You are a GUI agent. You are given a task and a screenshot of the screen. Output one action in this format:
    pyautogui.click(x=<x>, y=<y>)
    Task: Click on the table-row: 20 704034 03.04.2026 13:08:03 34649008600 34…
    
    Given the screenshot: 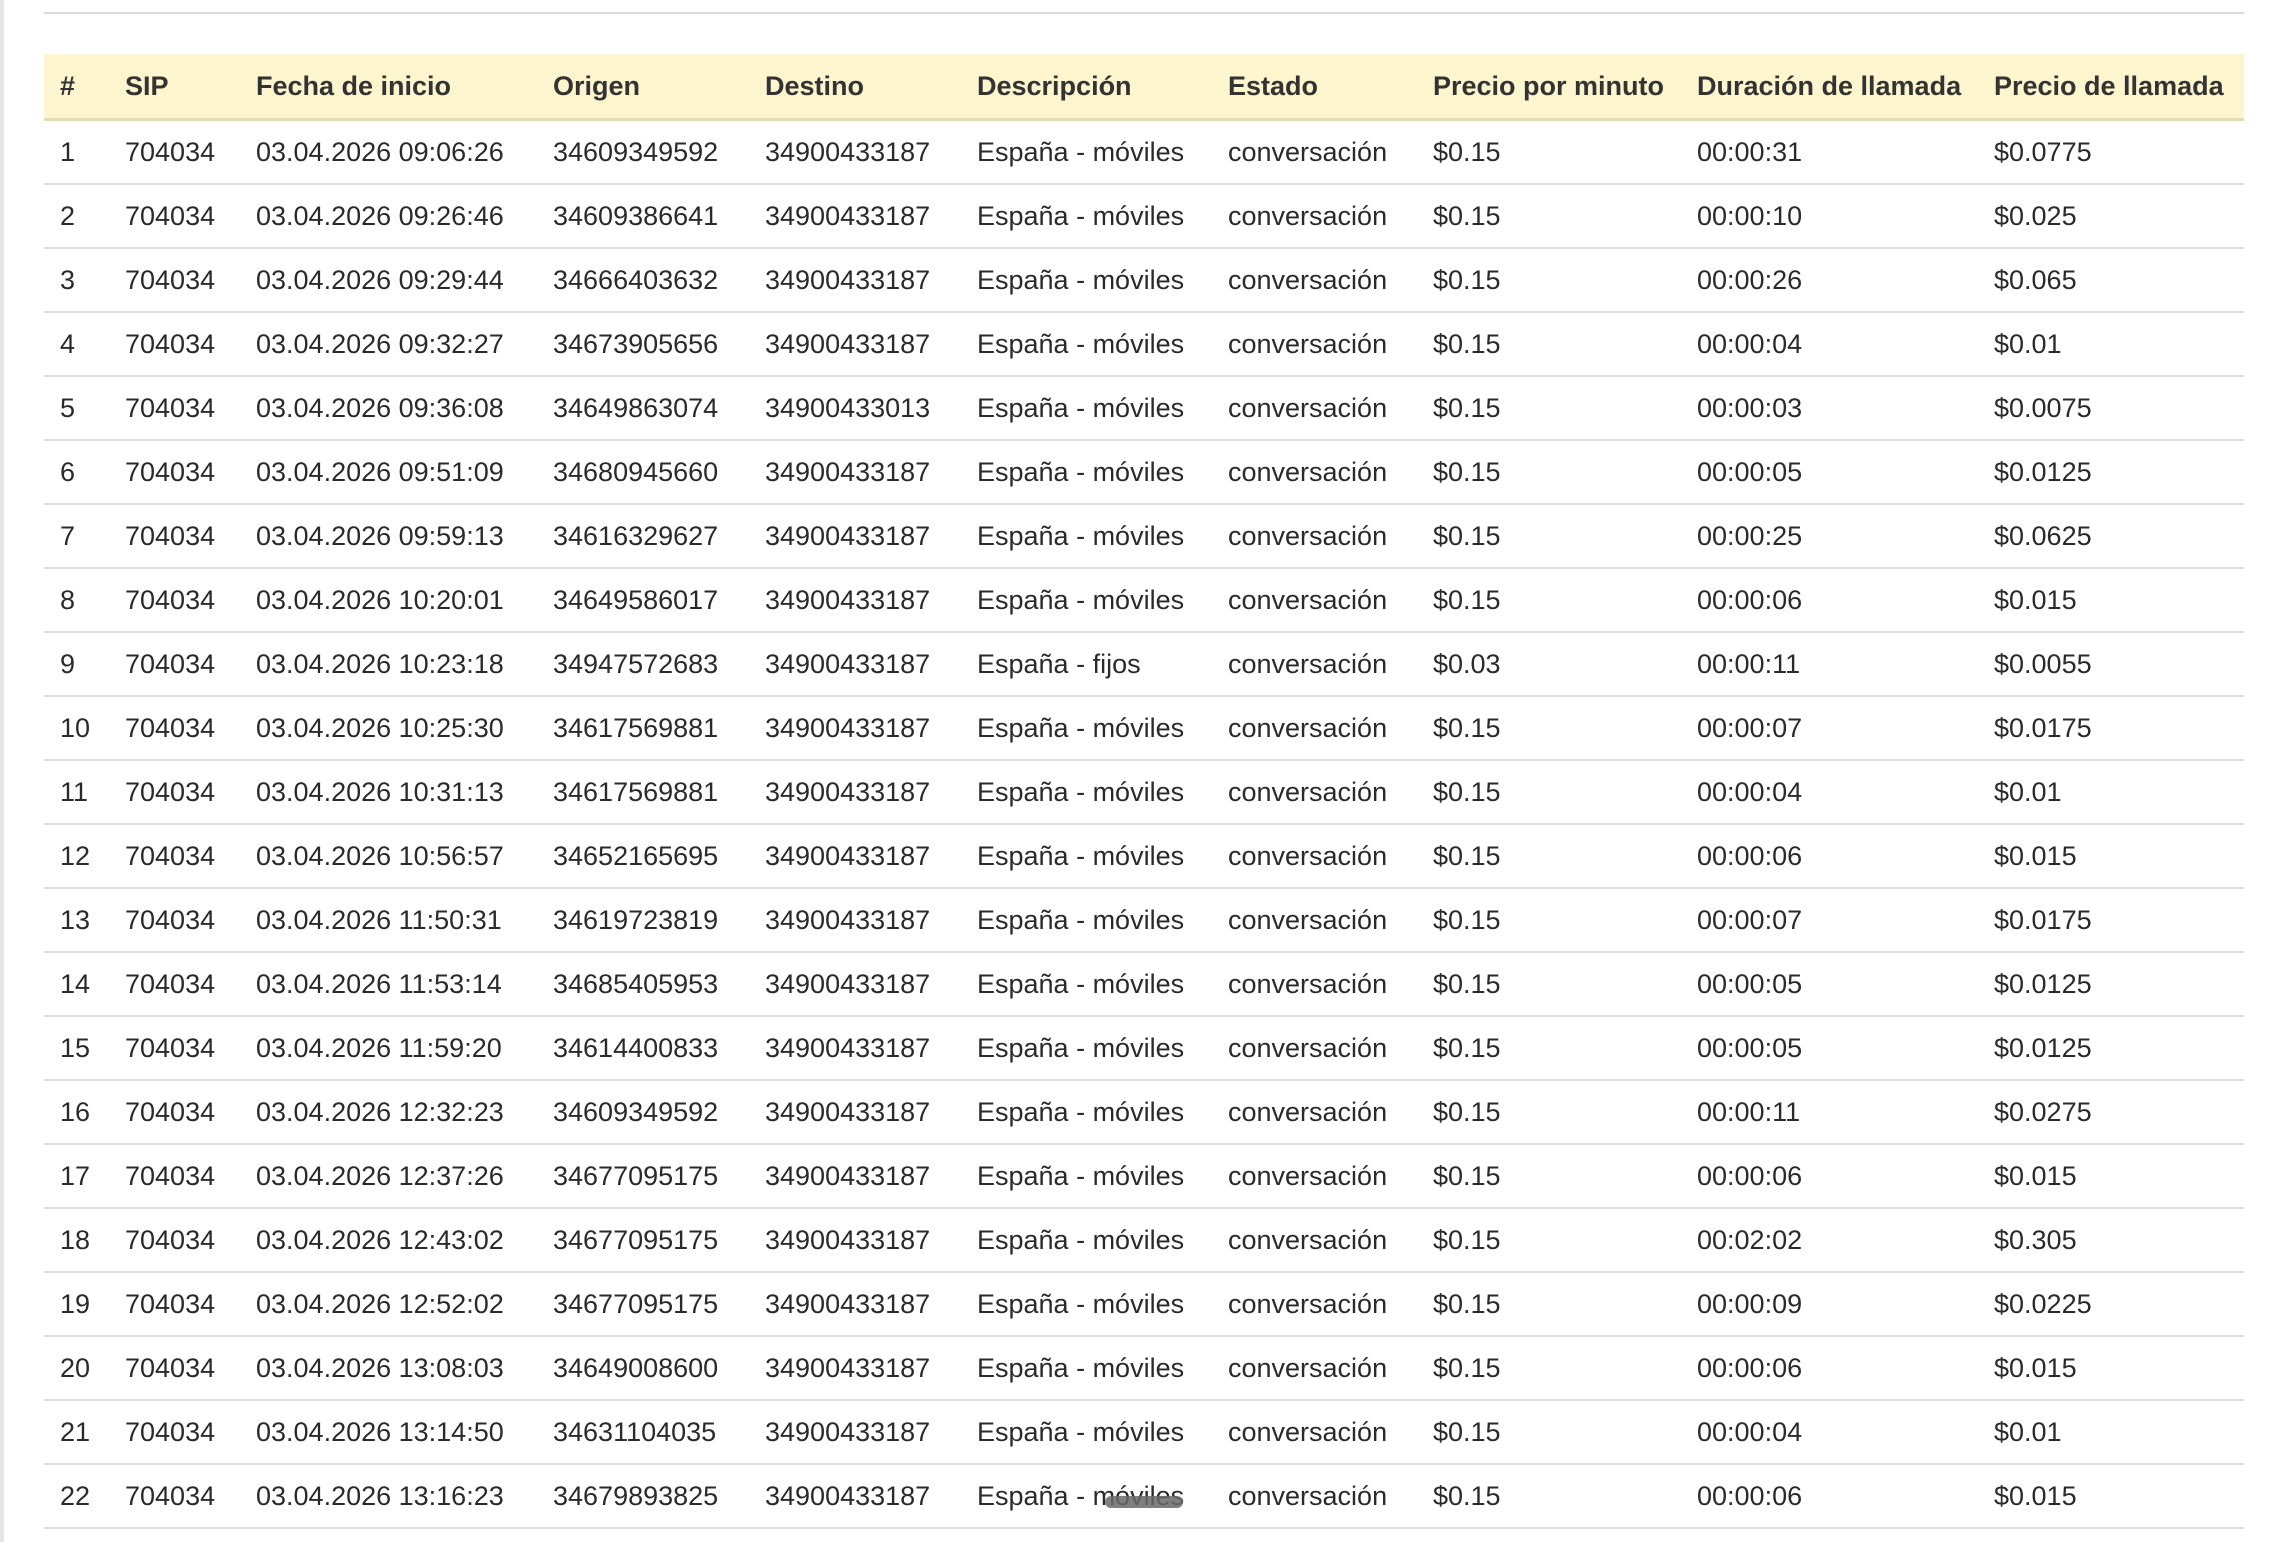 What is the action you would take?
    pyautogui.click(x=1144, y=1368)
    